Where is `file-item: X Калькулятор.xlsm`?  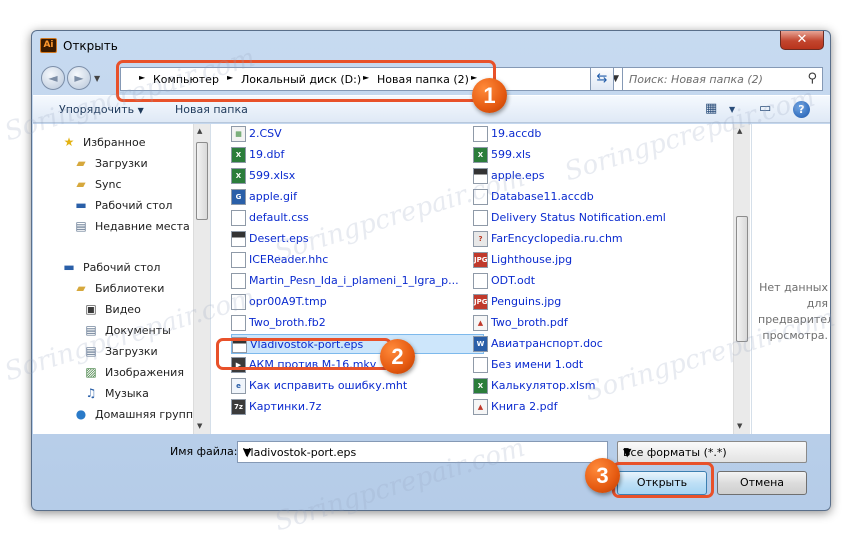
file-item: X Калькулятор.xlsm is located at coordinates (583, 386).